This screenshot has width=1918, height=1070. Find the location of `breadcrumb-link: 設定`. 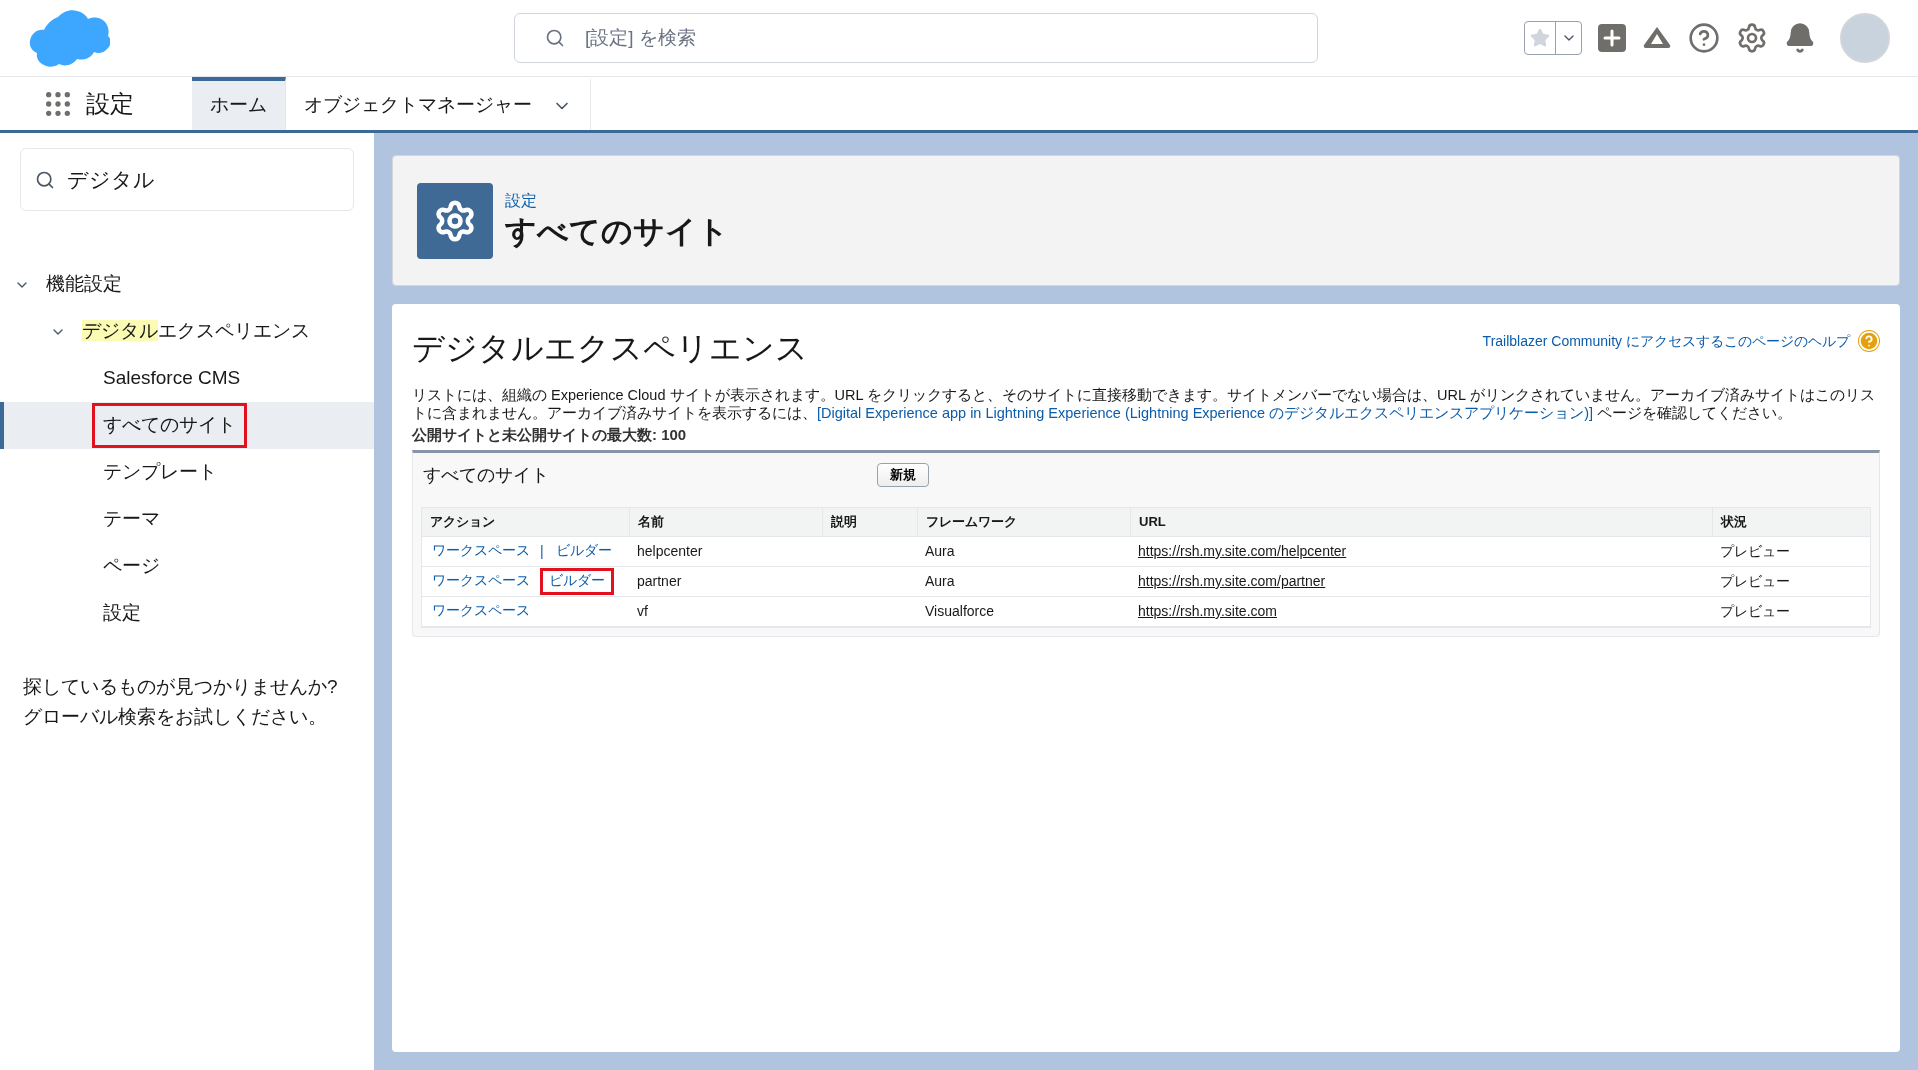

breadcrumb-link: 設定 is located at coordinates (617, 201).